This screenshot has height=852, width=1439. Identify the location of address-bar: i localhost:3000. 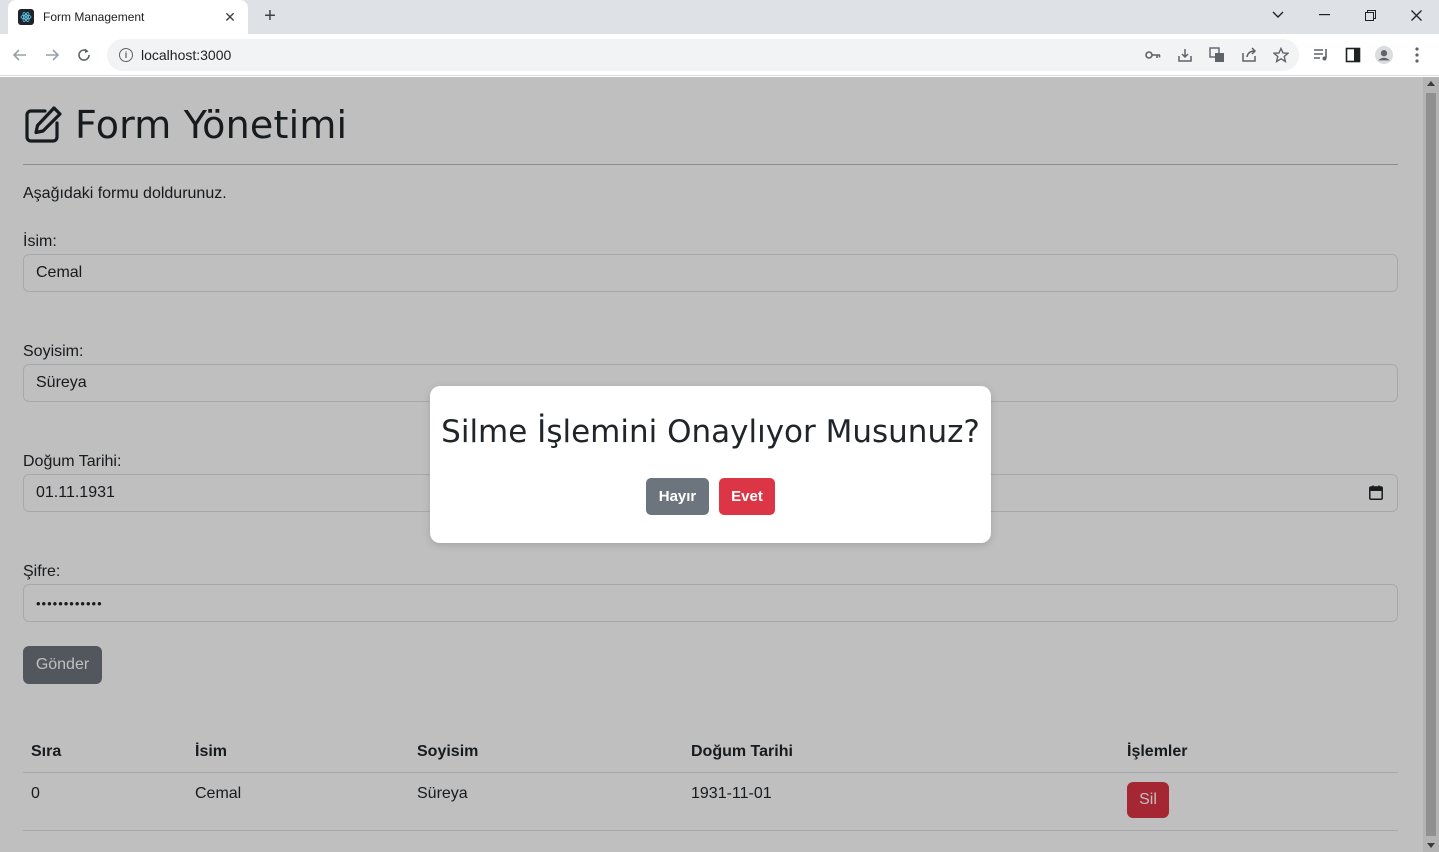
(703, 55).